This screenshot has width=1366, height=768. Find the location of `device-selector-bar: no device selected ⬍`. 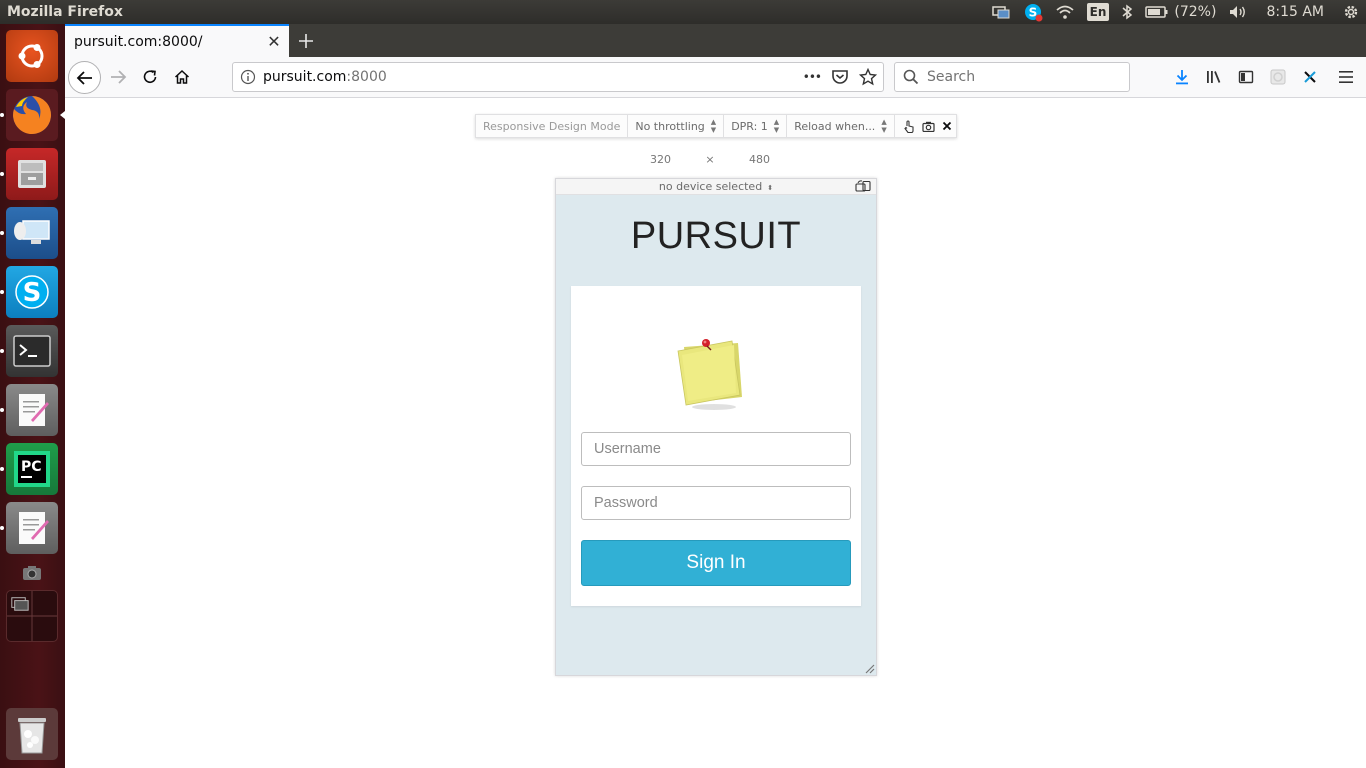

device-selector-bar: no device selected ⬍ is located at coordinates (716, 187).